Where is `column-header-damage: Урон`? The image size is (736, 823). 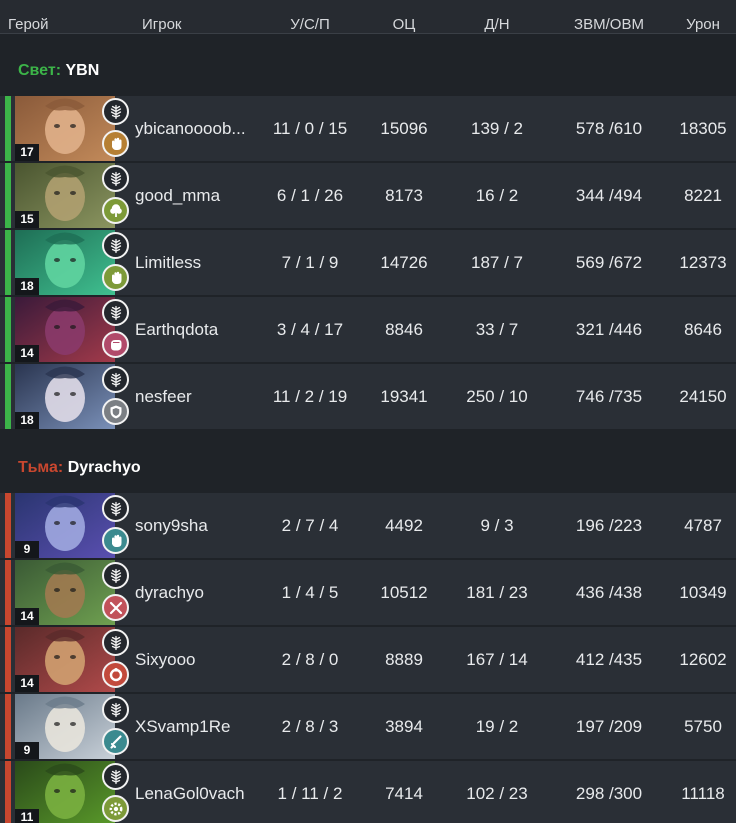
column-header-damage: Урон is located at coordinates (703, 17).